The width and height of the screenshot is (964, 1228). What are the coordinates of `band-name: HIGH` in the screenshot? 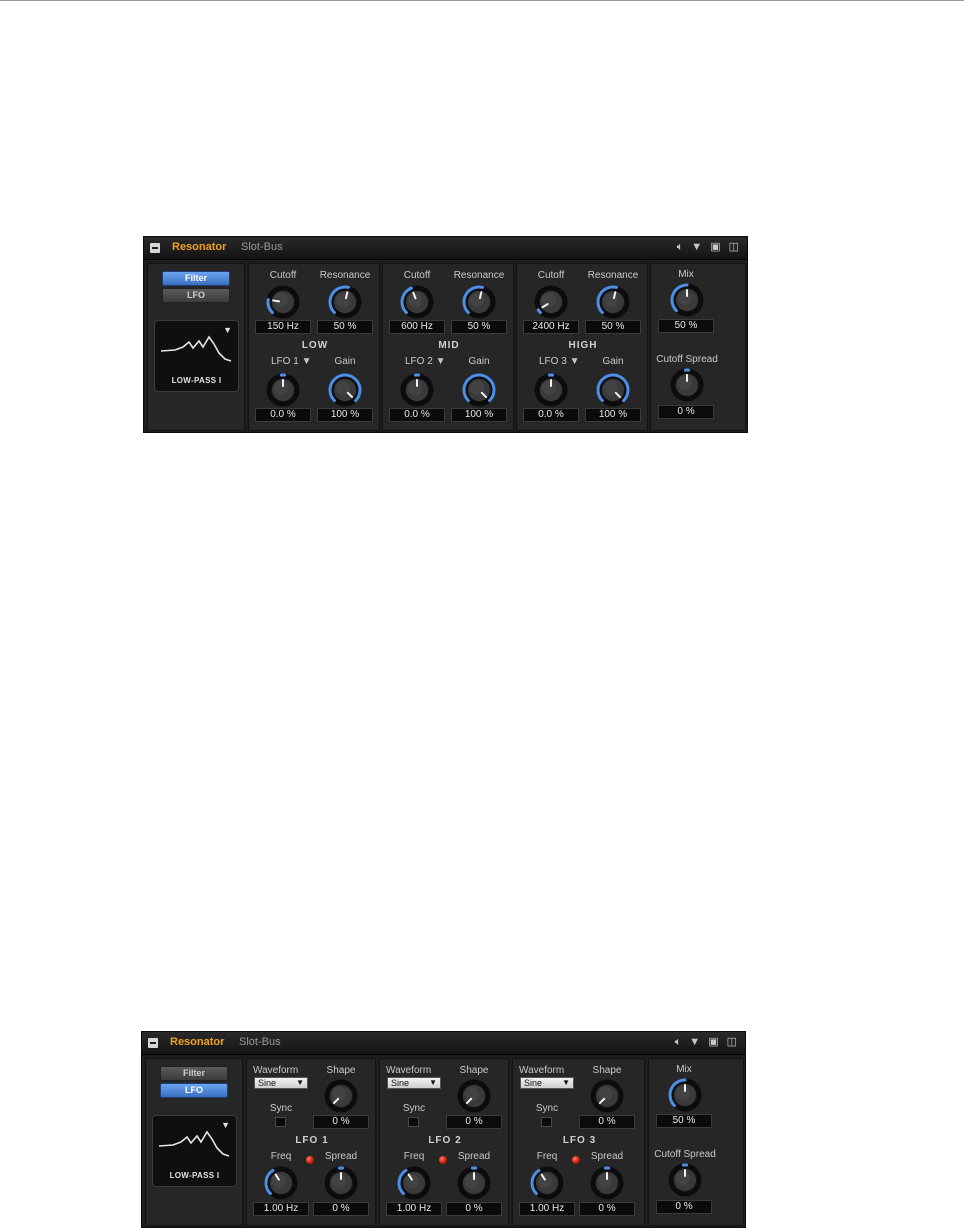 It's located at (583, 345).